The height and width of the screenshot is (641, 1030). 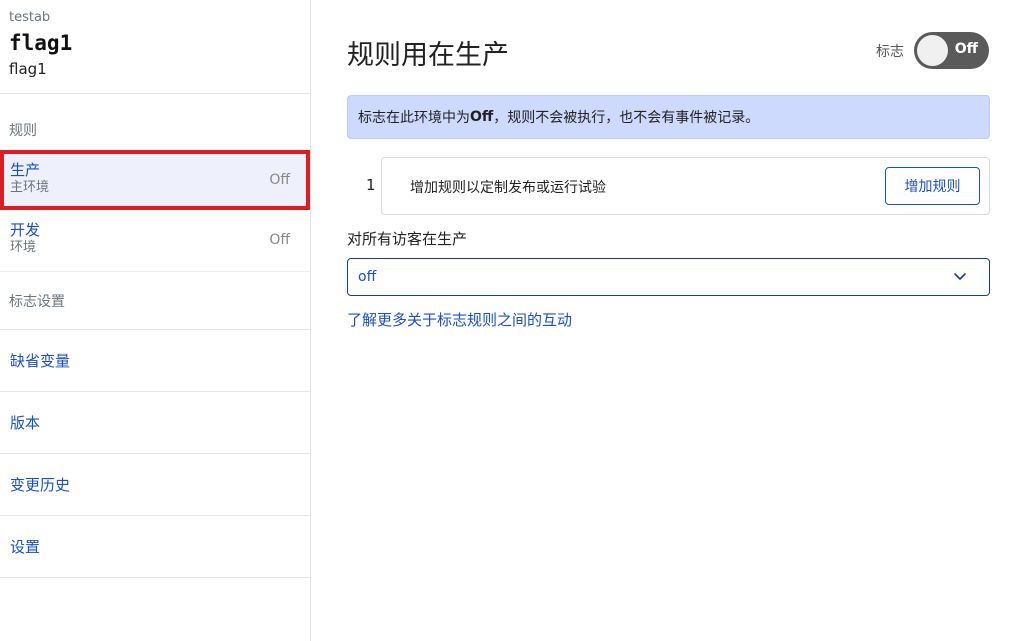 What do you see at coordinates (155, 301) in the screenshot?
I see `flag-settings-section-label: 标志设置` at bounding box center [155, 301].